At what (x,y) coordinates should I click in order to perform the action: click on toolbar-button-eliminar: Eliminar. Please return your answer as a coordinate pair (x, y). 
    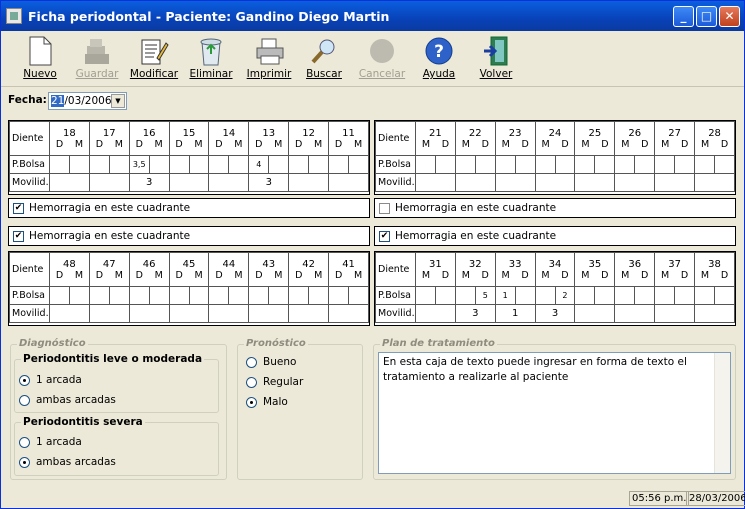
    Looking at the image, I should click on (211, 57).